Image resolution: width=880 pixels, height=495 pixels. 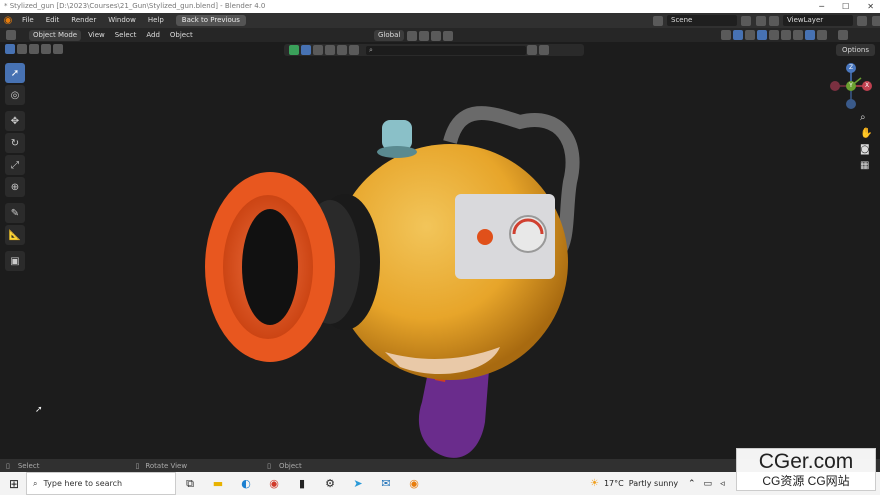 I want to click on scale-tool-icon: ⤢, so click(x=15, y=165).